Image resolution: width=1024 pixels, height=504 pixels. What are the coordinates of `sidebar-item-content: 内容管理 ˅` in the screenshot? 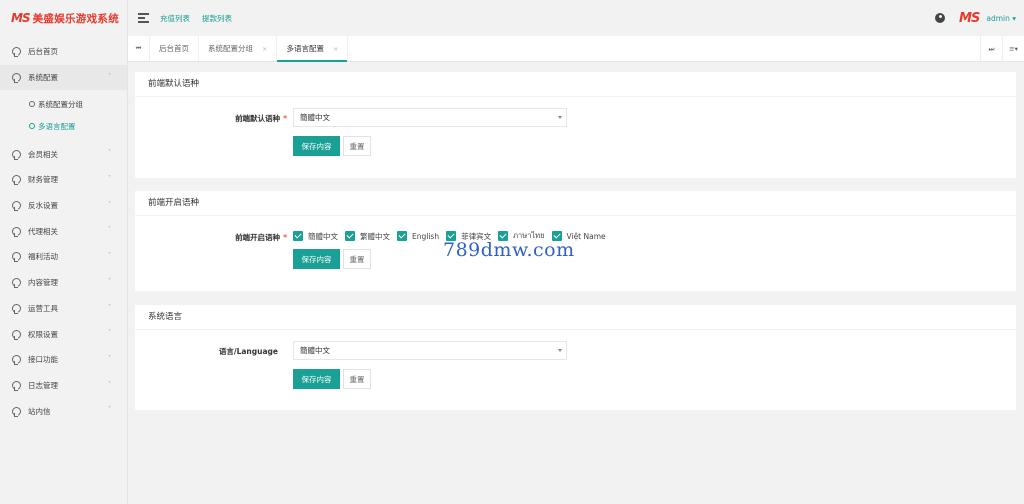 It's located at (63, 283).